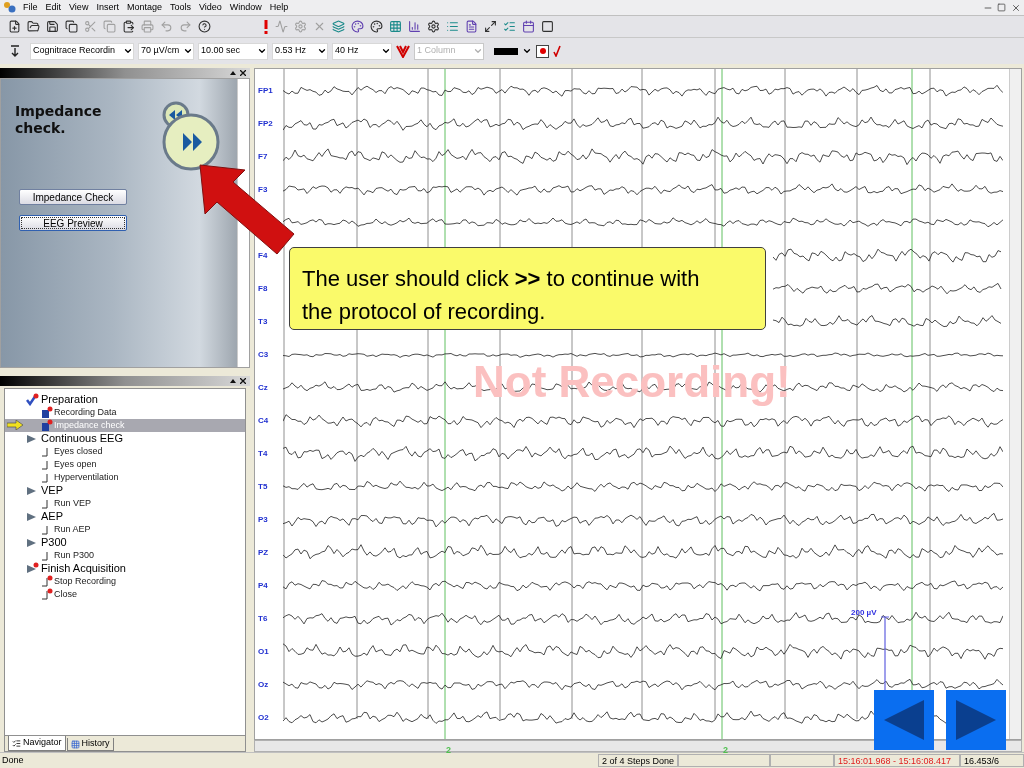 The width and height of the screenshot is (1024, 768). I want to click on tree-item: VEP, so click(125, 490).